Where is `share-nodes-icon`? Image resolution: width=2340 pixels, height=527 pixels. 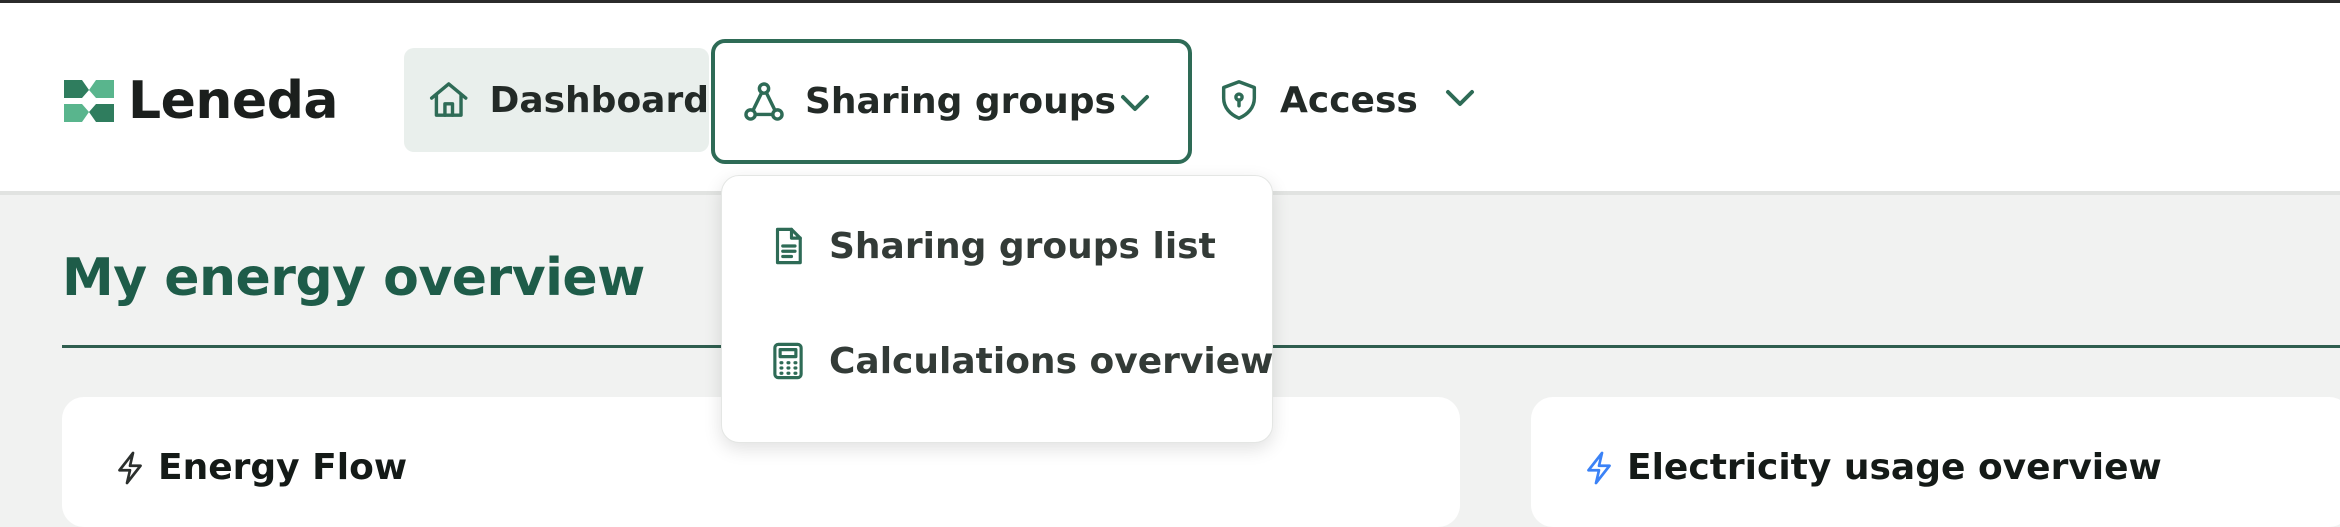 share-nodes-icon is located at coordinates (764, 101).